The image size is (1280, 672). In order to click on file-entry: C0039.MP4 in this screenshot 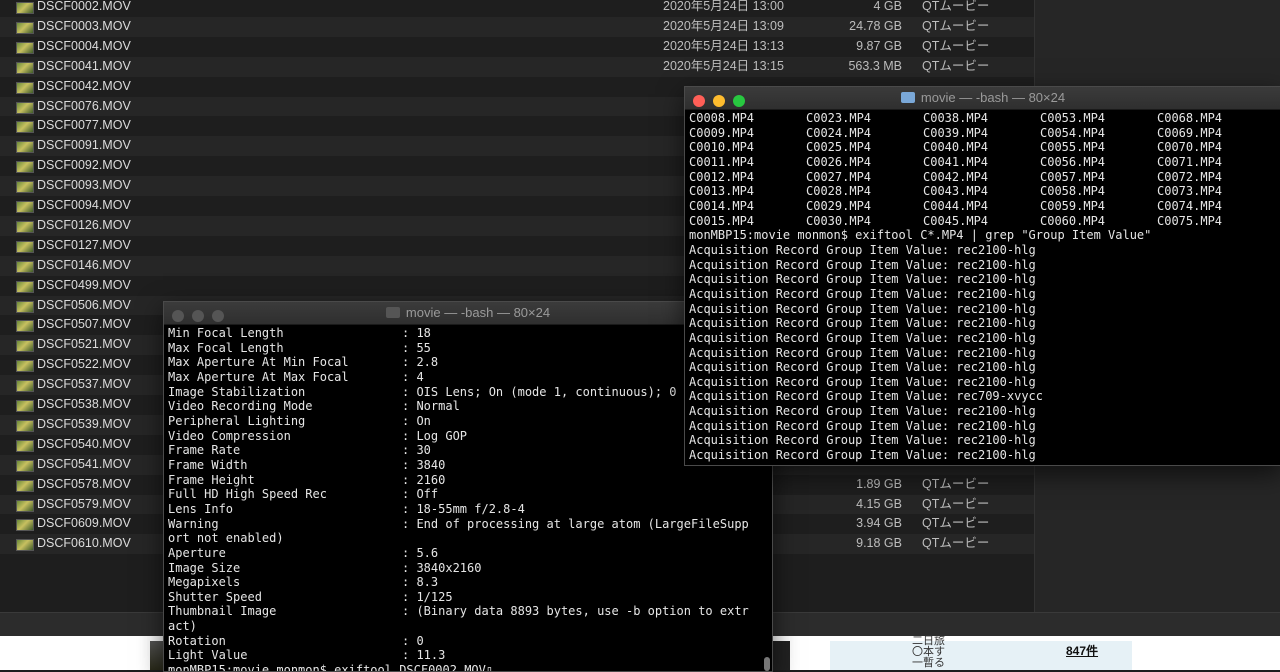, I will do `click(956, 132)`.